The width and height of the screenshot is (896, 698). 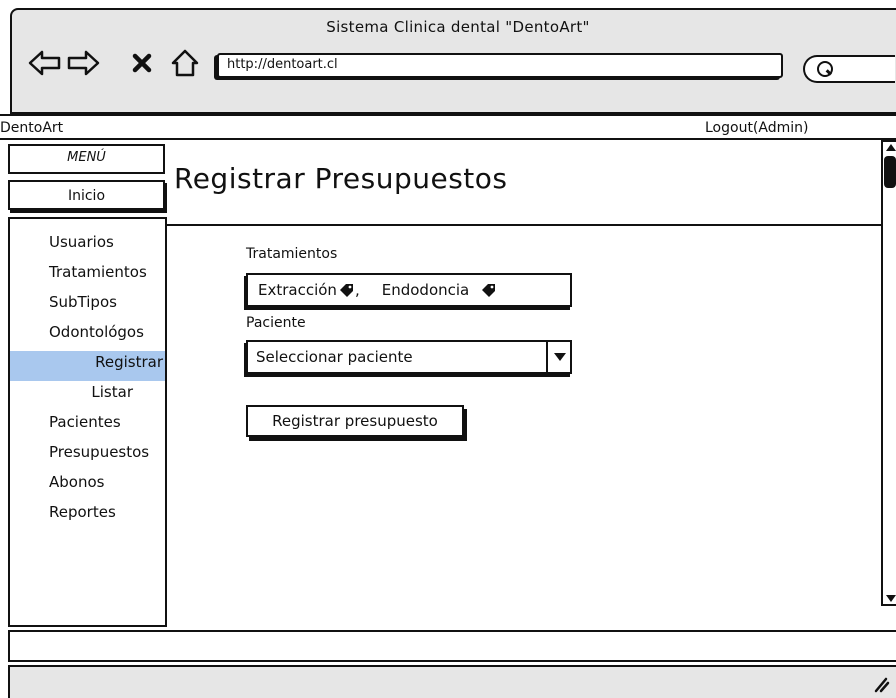 I want to click on sidebar-item-pacientes: Pacientes, so click(x=87, y=426).